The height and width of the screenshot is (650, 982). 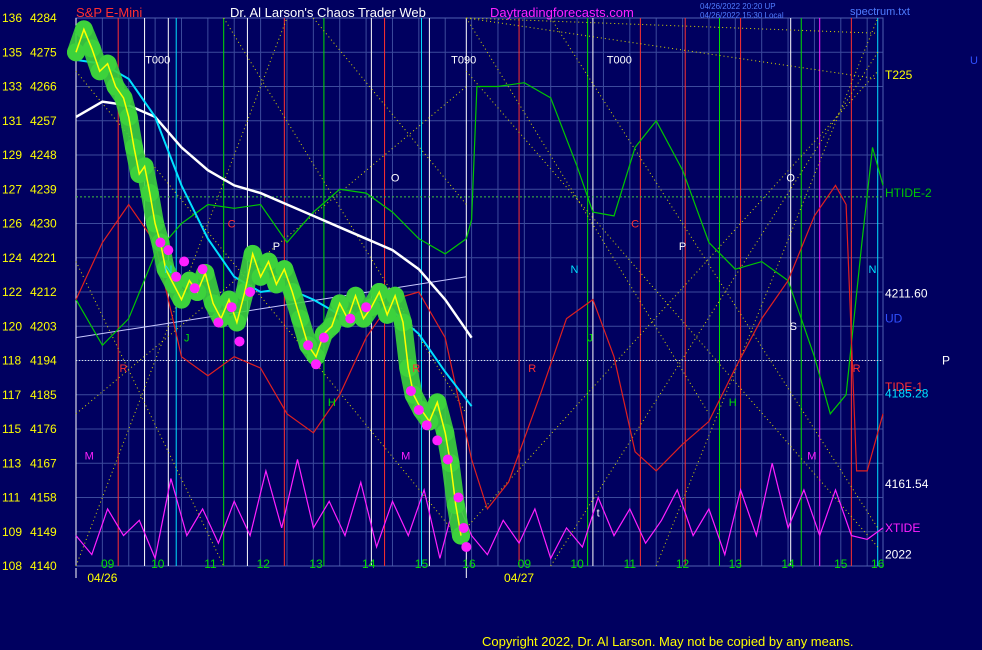 I want to click on y-index-label: 122, so click(x=12, y=292).